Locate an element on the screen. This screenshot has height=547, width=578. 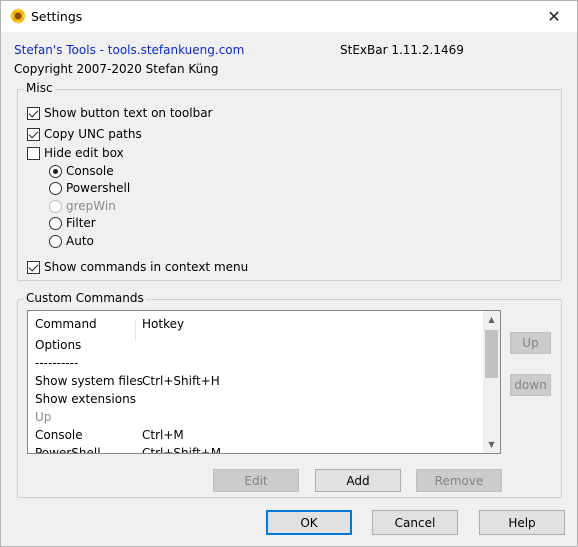
website-link: Stefan's Tools - tools.stefankueng.com is located at coordinates (129, 50).